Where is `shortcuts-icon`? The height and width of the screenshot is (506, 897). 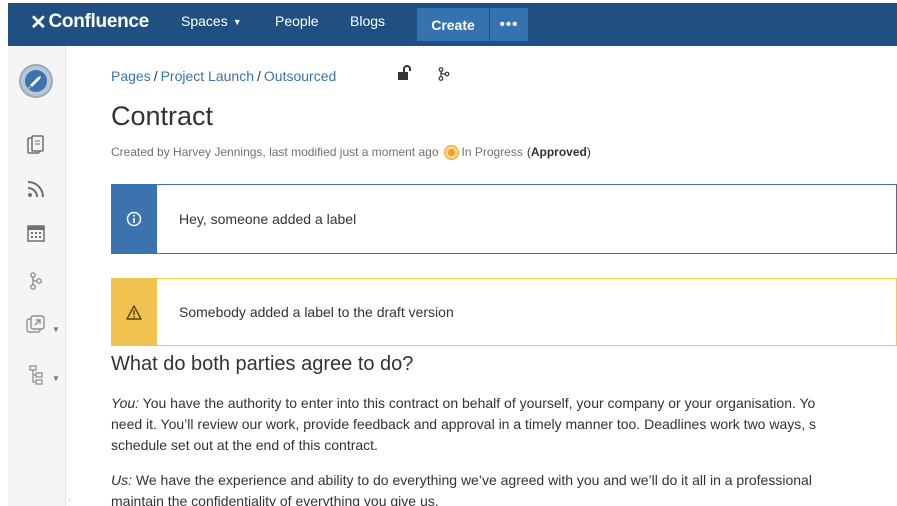
shortcuts-icon is located at coordinates (36, 325).